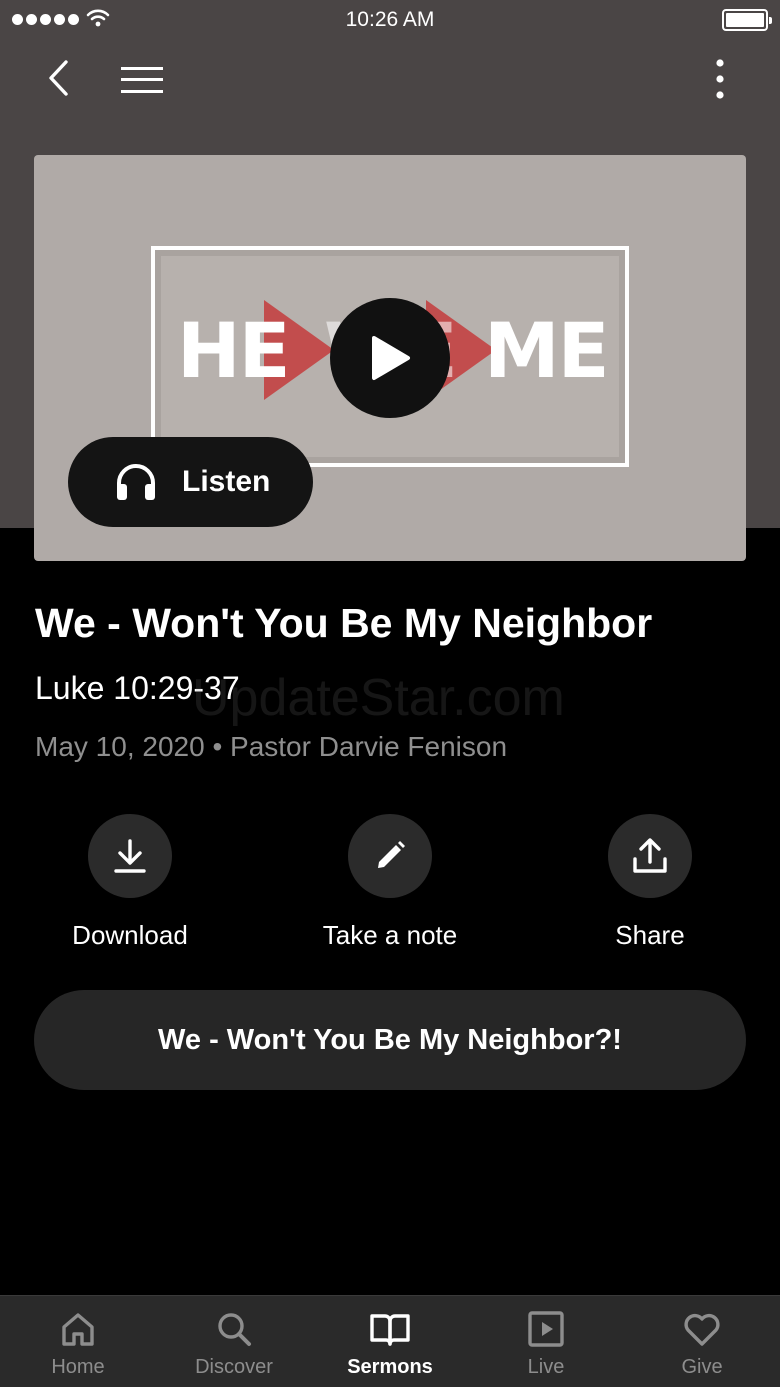 This screenshot has height=1387, width=780. I want to click on artwork-word-he: HE, so click(234, 350).